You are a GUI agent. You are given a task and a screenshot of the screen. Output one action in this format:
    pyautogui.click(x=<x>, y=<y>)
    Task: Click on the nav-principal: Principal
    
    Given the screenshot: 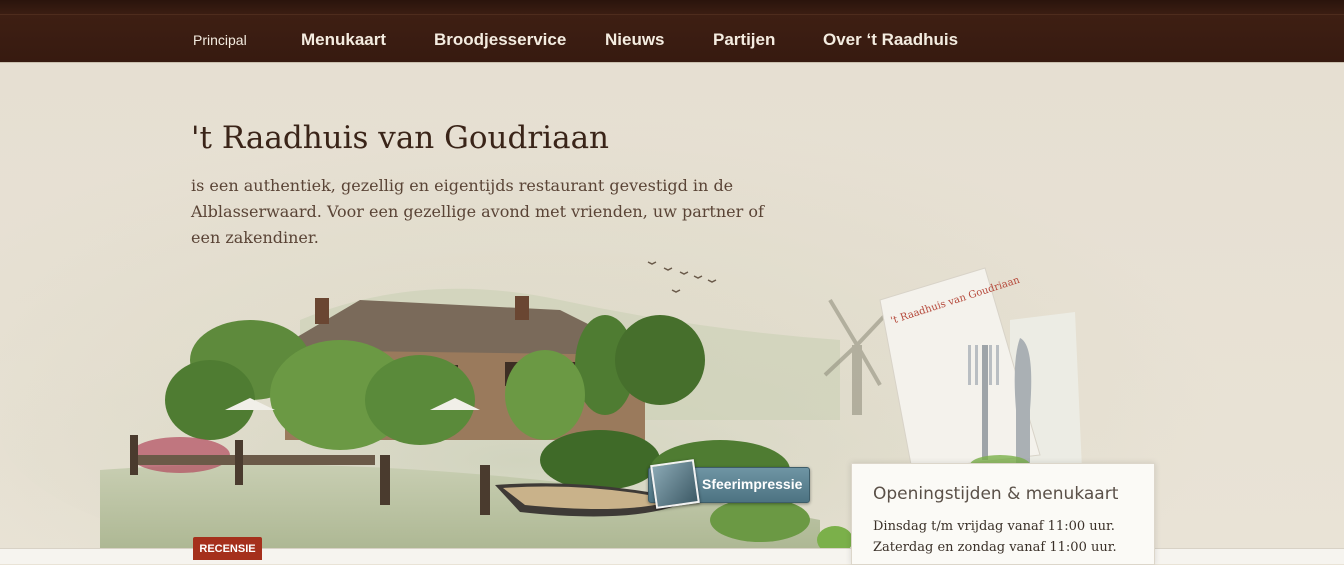 What is the action you would take?
    pyautogui.click(x=220, y=40)
    